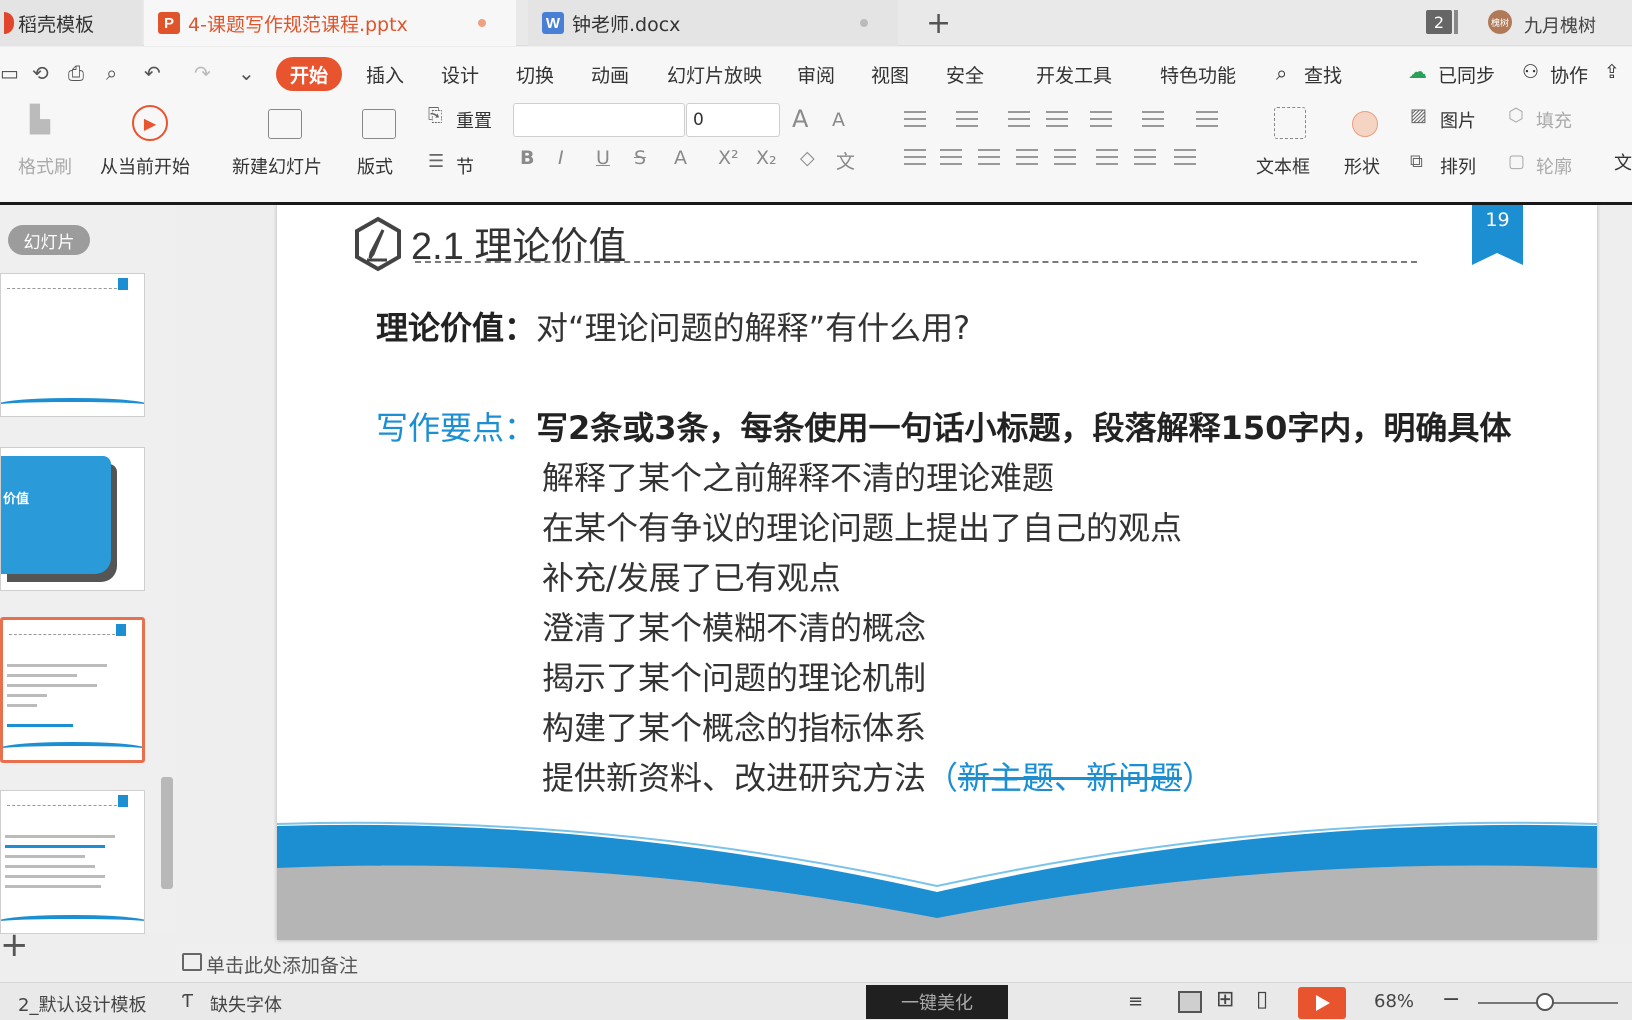  What do you see at coordinates (766, 158) in the screenshot?
I see `subscript-icon: X₂` at bounding box center [766, 158].